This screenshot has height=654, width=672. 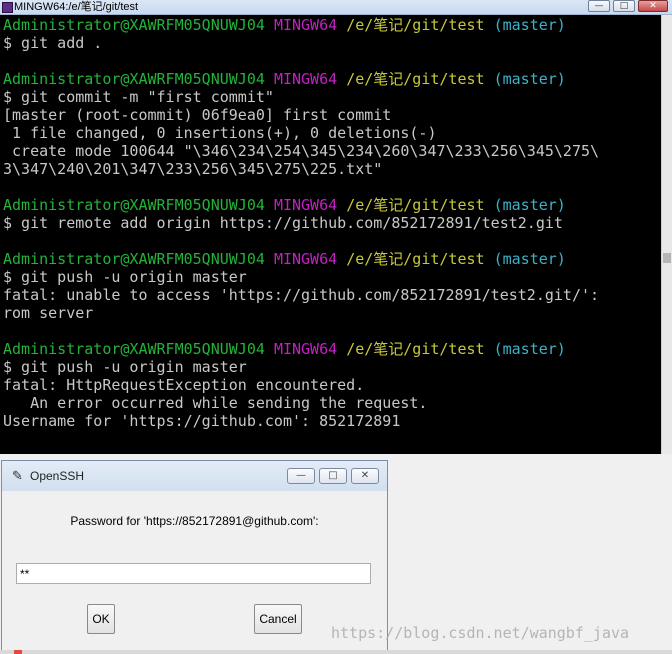 What do you see at coordinates (53, 43) in the screenshot?
I see `output-line: $ git add .` at bounding box center [53, 43].